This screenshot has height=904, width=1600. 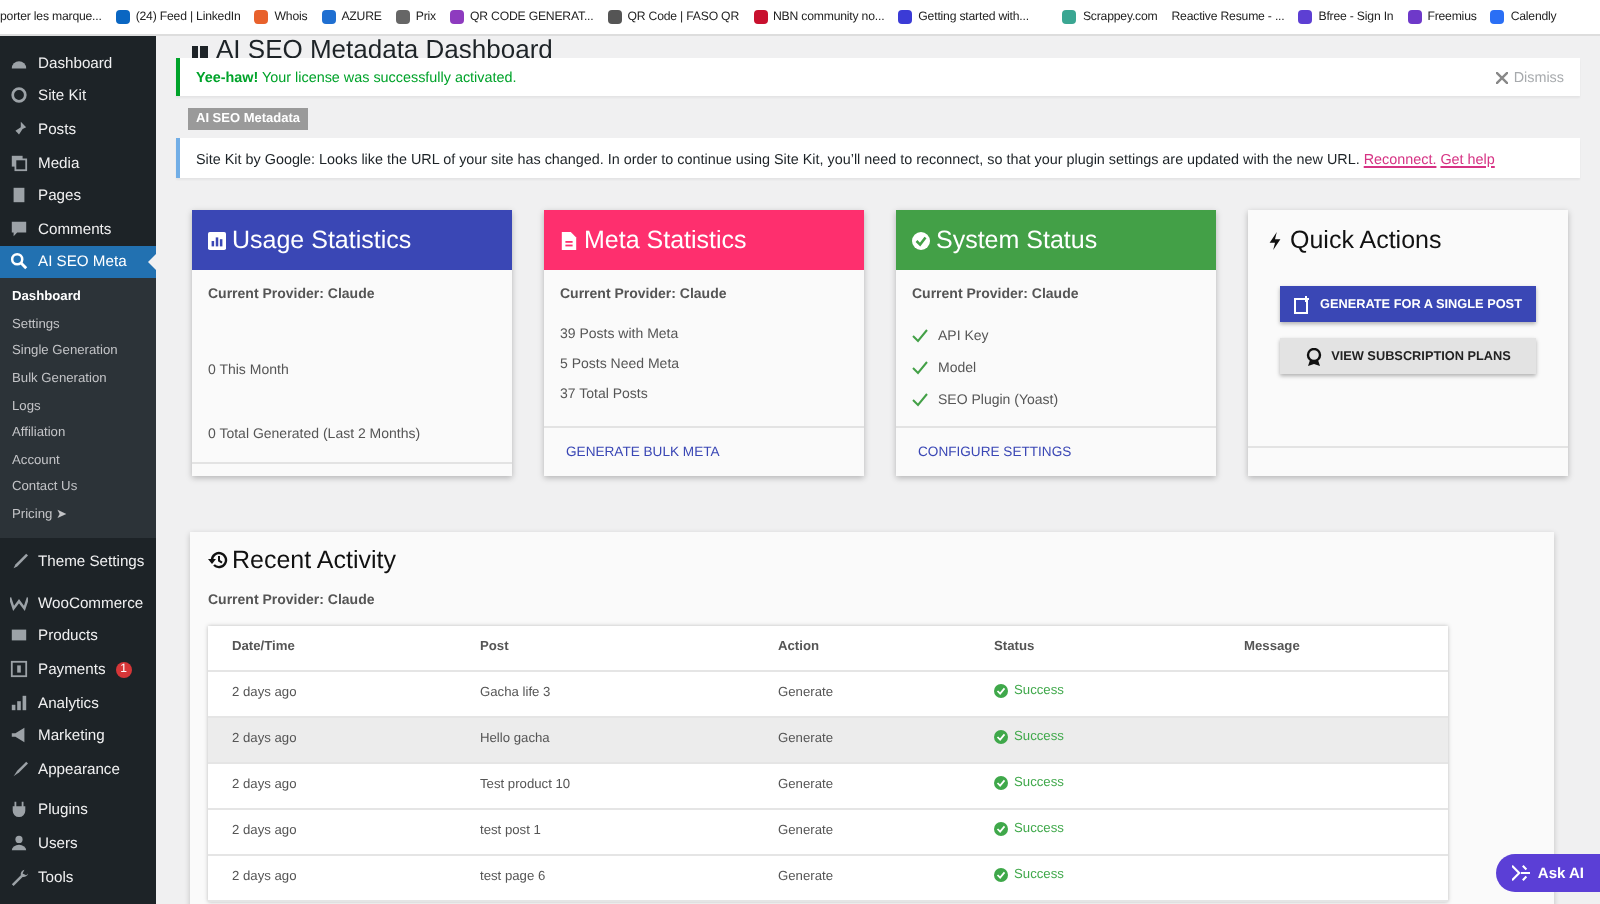 What do you see at coordinates (1275, 240) in the screenshot?
I see `bolt-icon` at bounding box center [1275, 240].